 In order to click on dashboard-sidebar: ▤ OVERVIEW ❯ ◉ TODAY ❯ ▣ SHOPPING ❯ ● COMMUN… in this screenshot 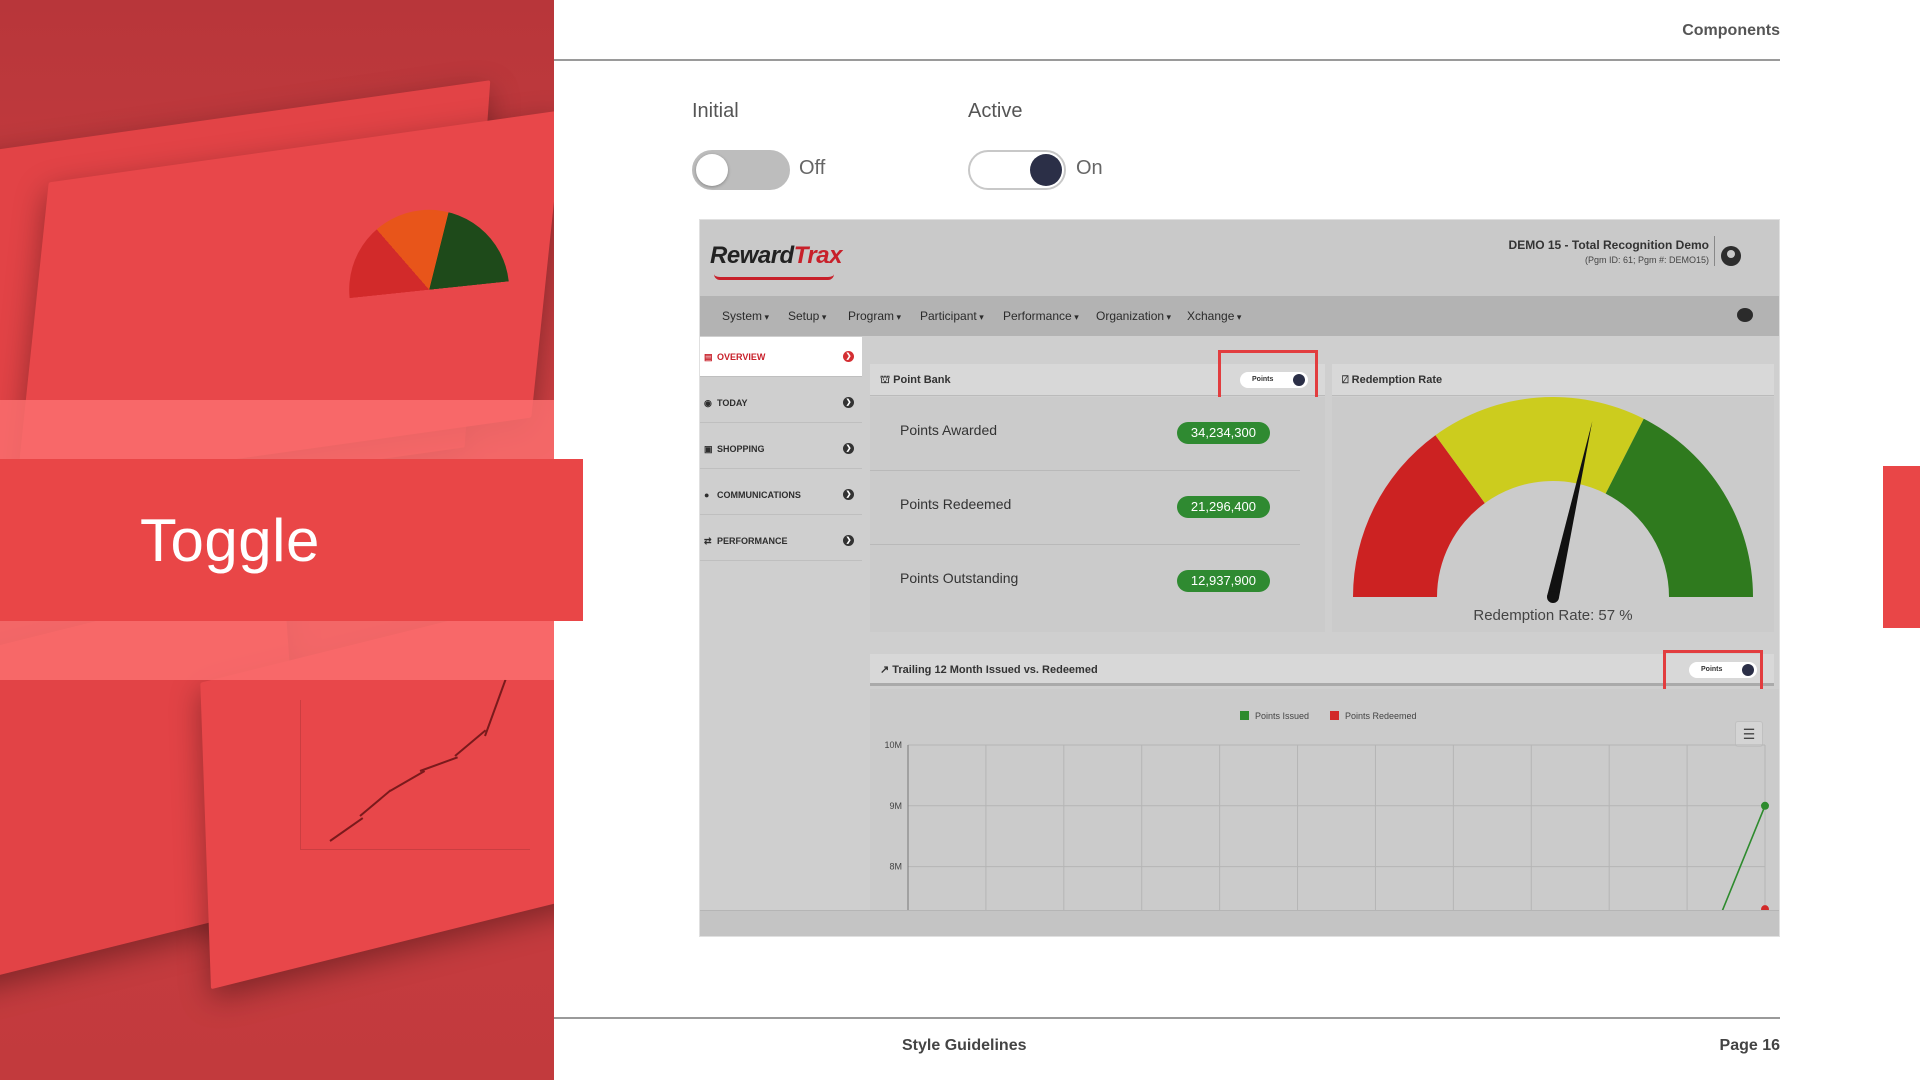, I will do `click(781, 552)`.